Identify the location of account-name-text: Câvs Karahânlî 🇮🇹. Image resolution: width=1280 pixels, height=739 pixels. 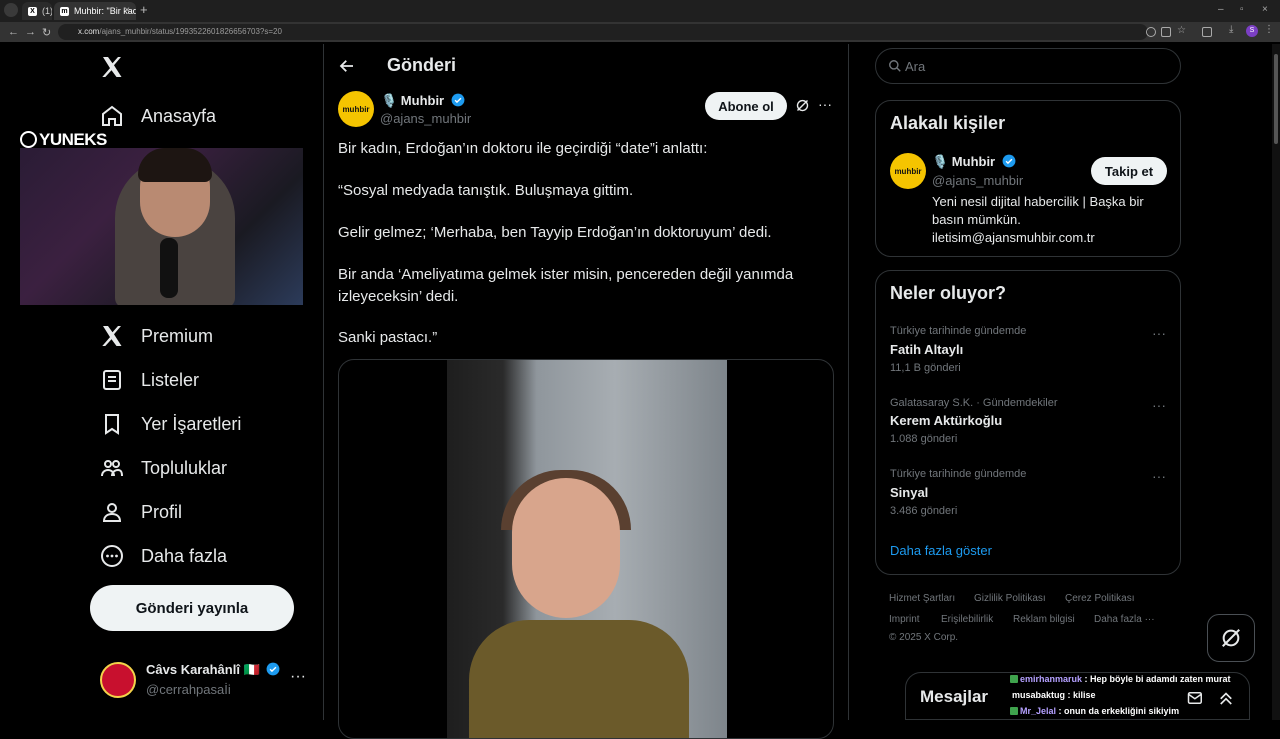
(203, 669).